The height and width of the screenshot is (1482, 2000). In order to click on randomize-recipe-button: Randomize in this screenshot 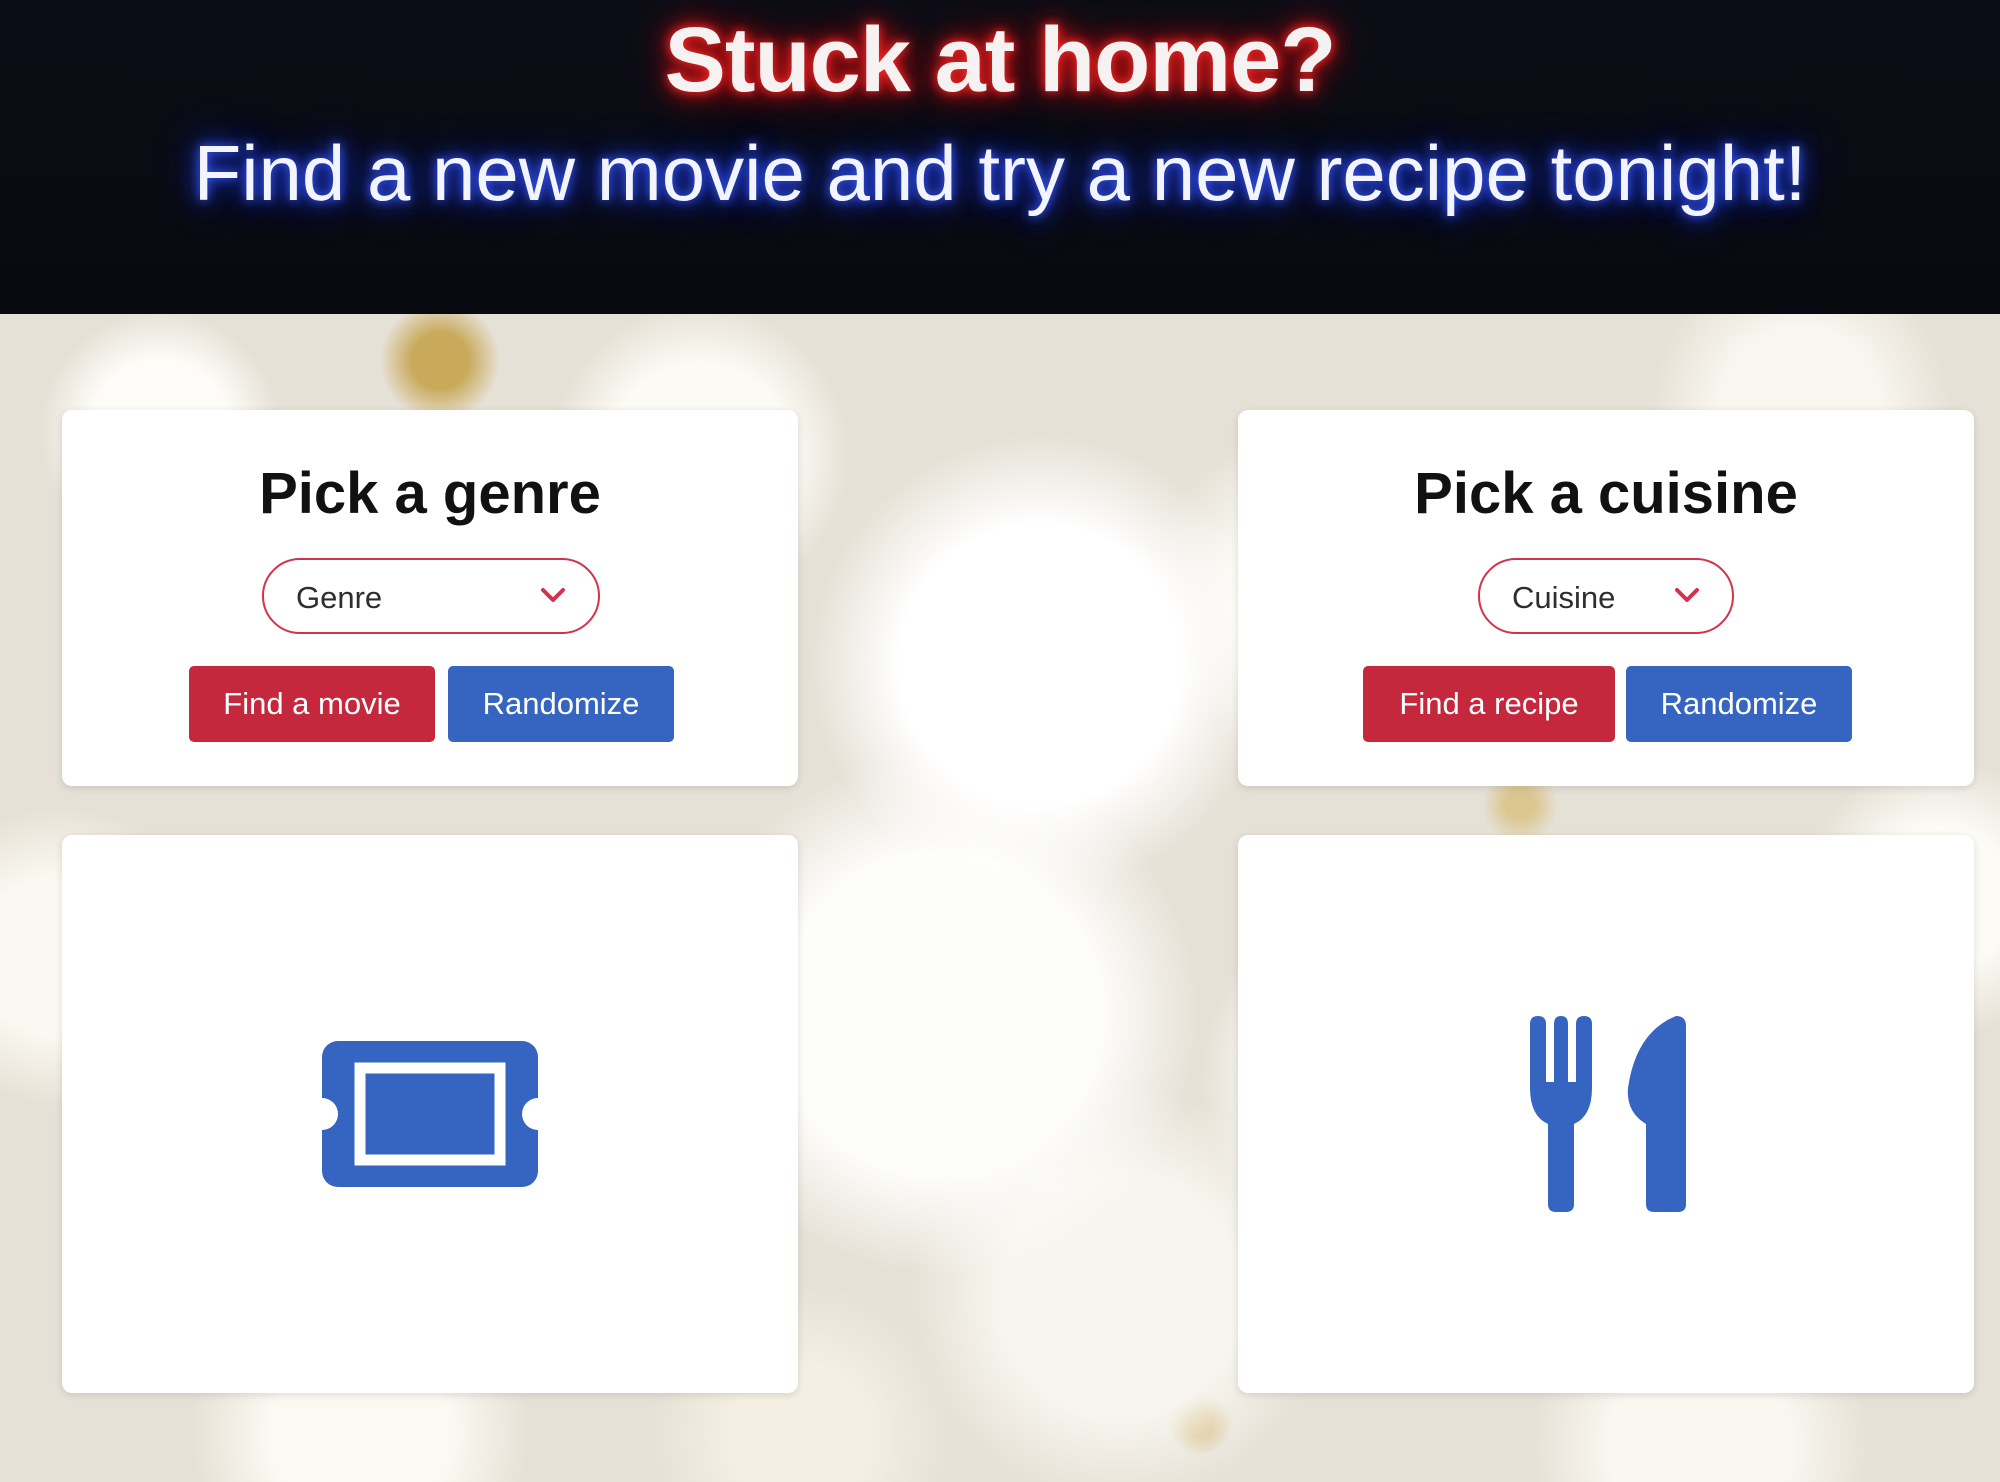, I will do `click(1739, 704)`.